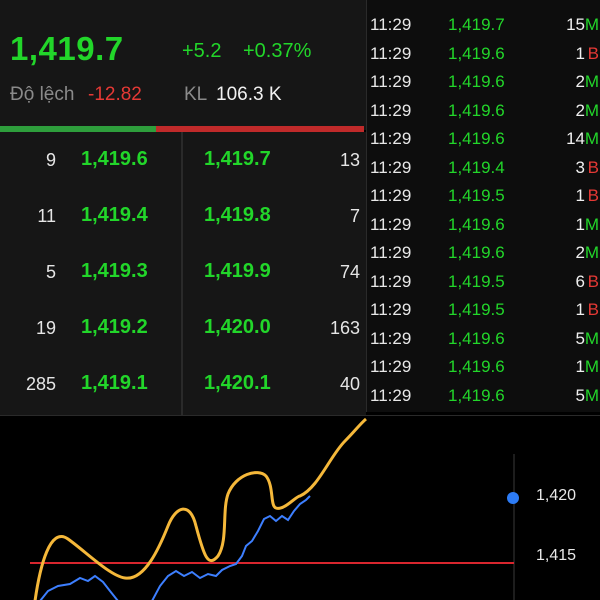  What do you see at coordinates (67, 48) in the screenshot?
I see `last-price: 1,419.7` at bounding box center [67, 48].